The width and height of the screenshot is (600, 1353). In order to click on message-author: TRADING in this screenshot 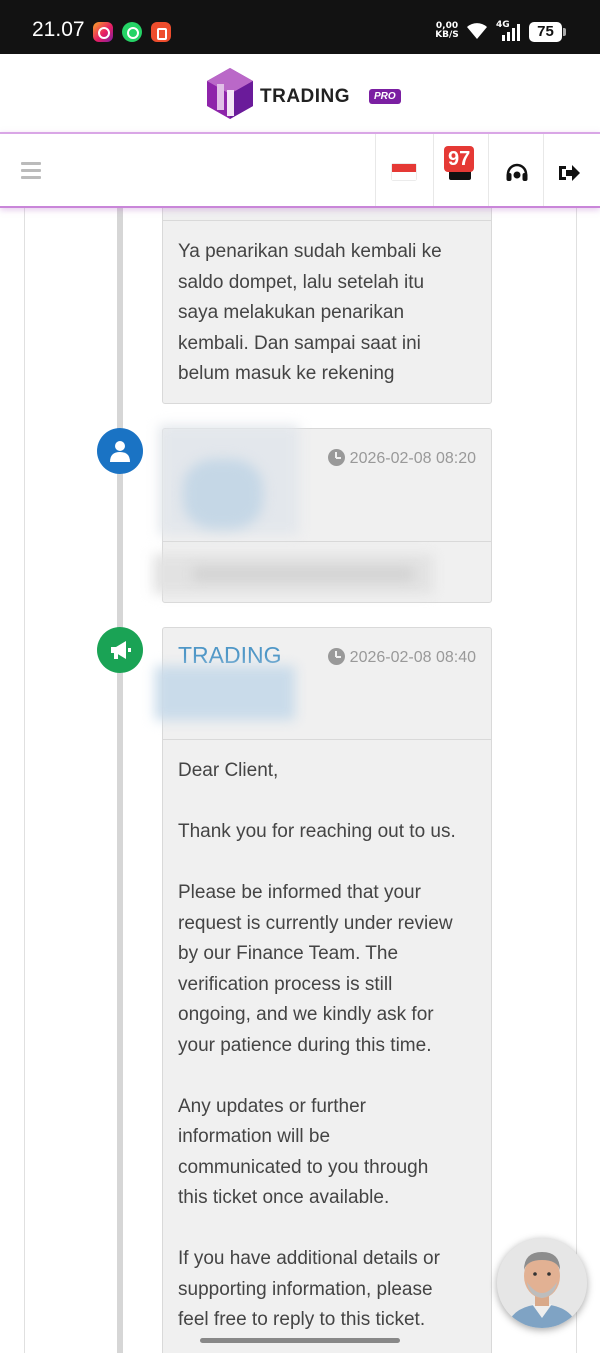, I will do `click(230, 655)`.